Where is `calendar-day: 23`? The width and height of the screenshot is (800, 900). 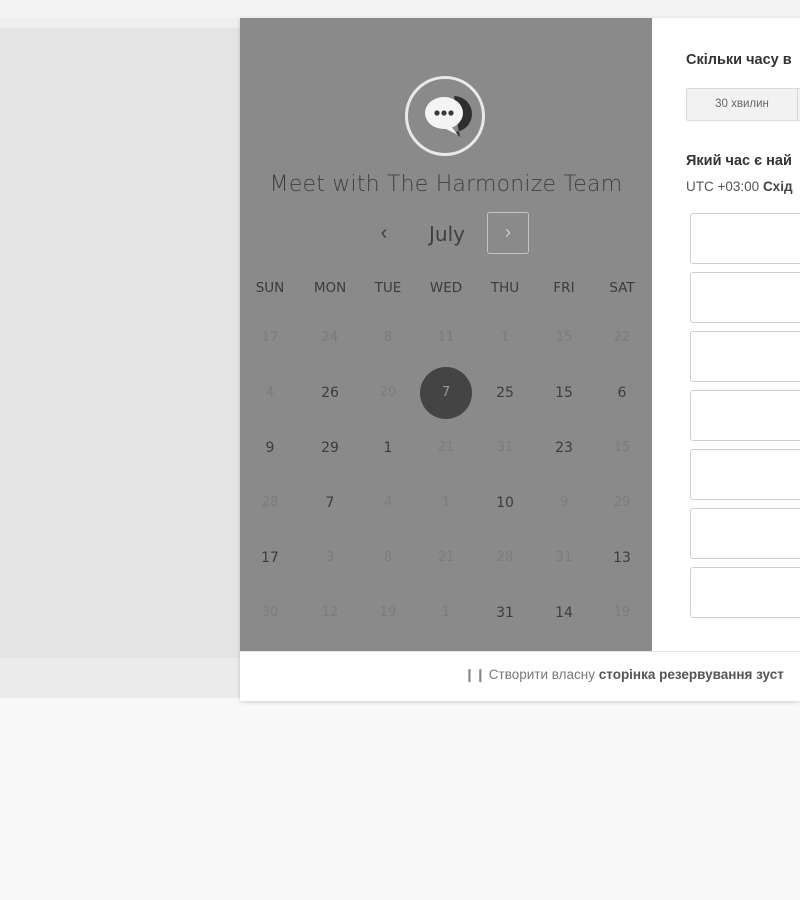
calendar-day: 23 is located at coordinates (564, 448).